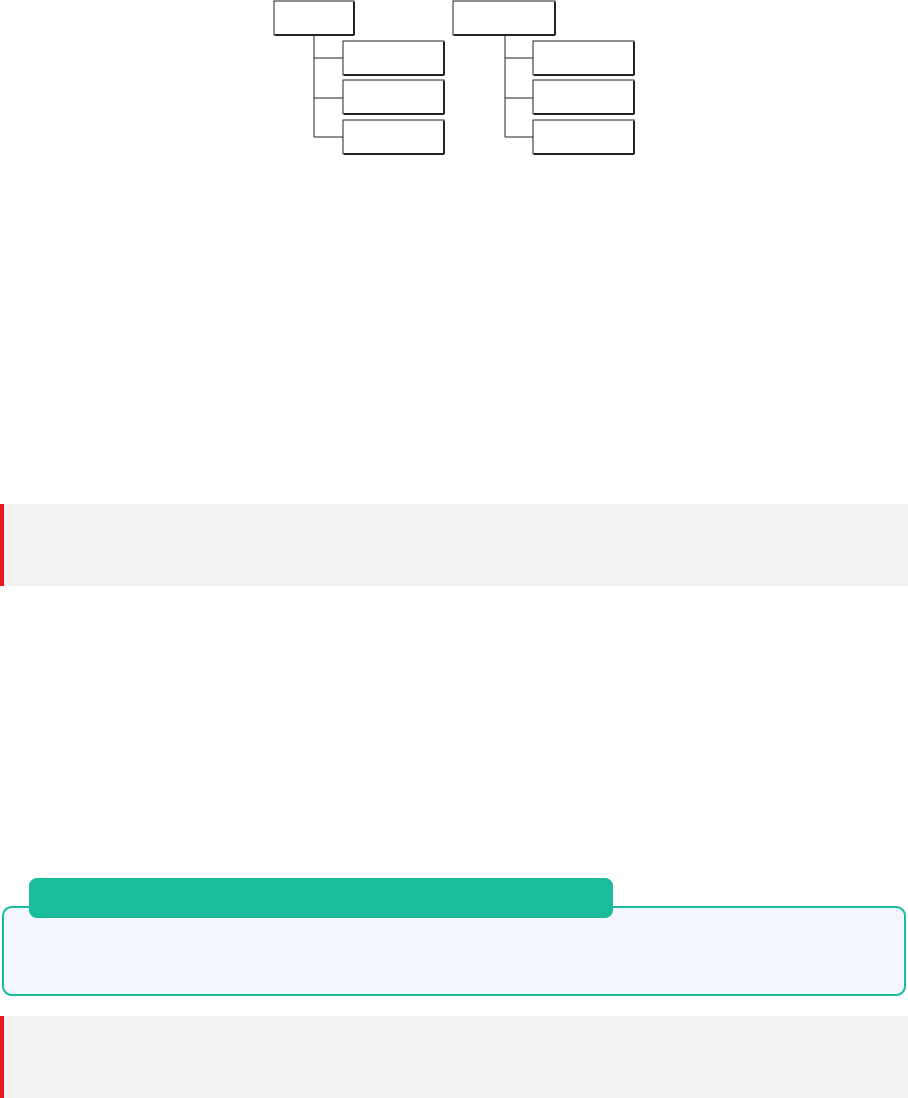 This screenshot has width=908, height=1098. Describe the element at coordinates (314, 18) in the screenshot. I see `left-root-node` at that location.